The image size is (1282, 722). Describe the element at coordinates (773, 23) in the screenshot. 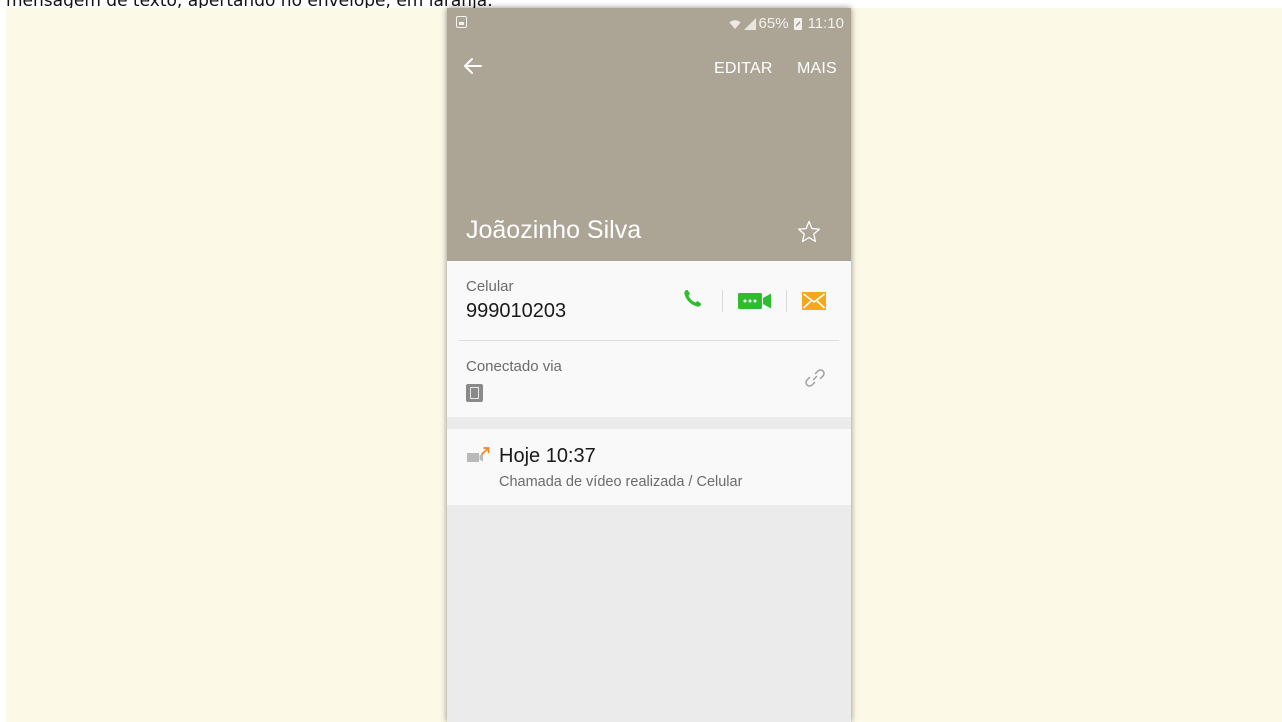

I see `battery-percent: 65%` at that location.